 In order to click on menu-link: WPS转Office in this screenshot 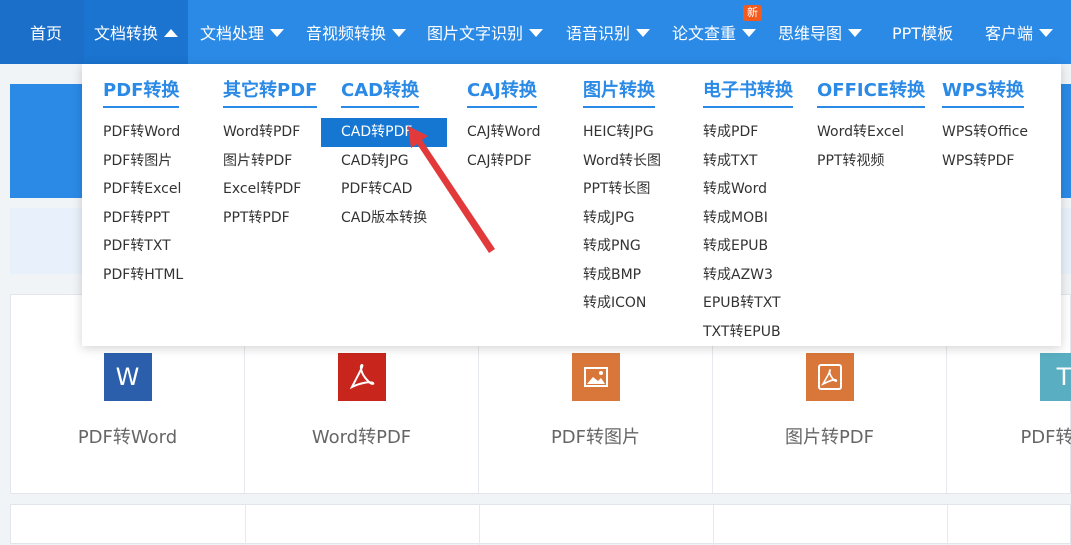, I will do `click(985, 132)`.